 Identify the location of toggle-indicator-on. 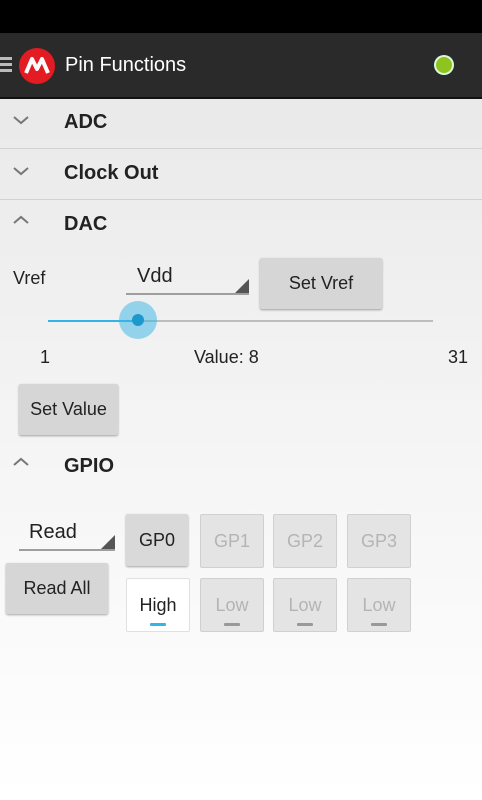
(158, 624).